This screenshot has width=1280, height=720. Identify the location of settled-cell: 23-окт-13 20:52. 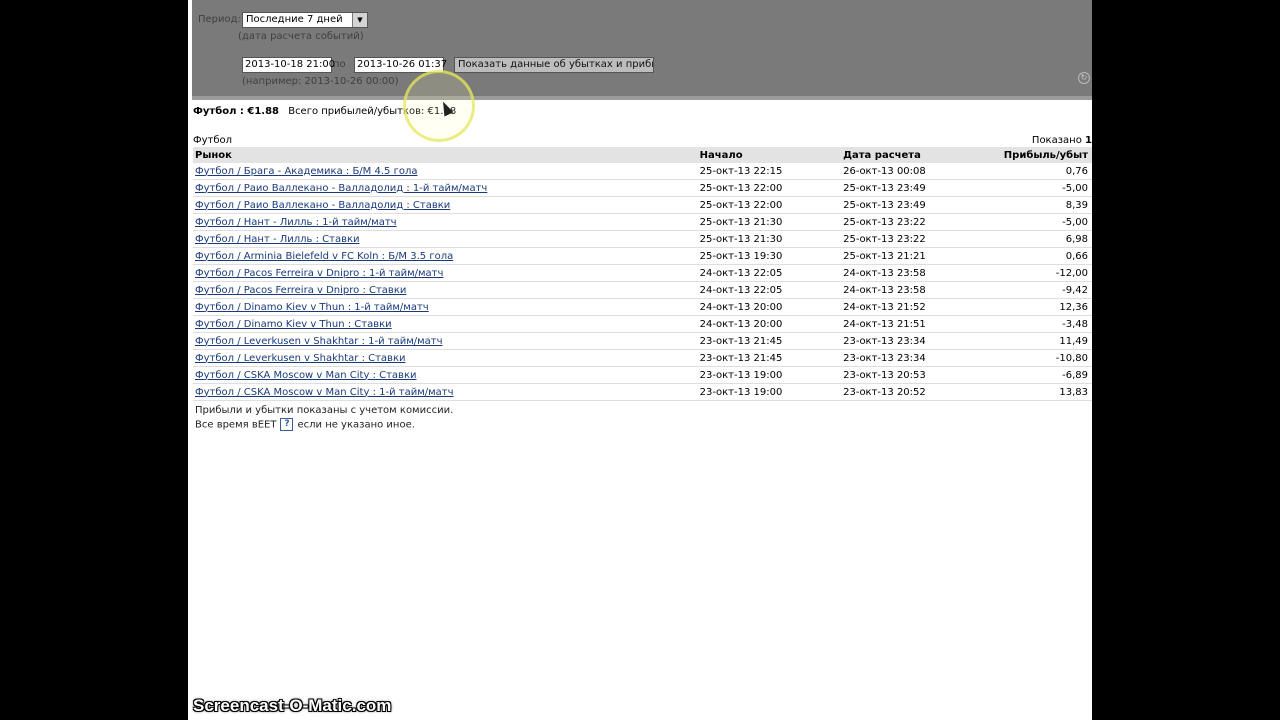
(921, 392).